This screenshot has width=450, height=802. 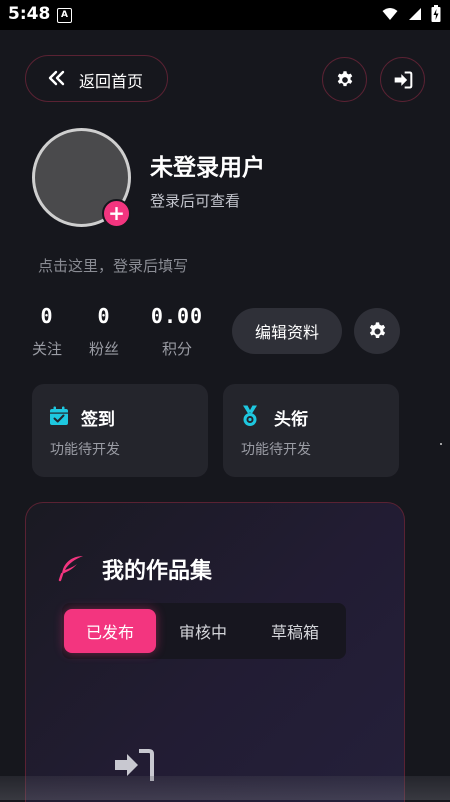 I want to click on status-time: 5:48, so click(x=29, y=14).